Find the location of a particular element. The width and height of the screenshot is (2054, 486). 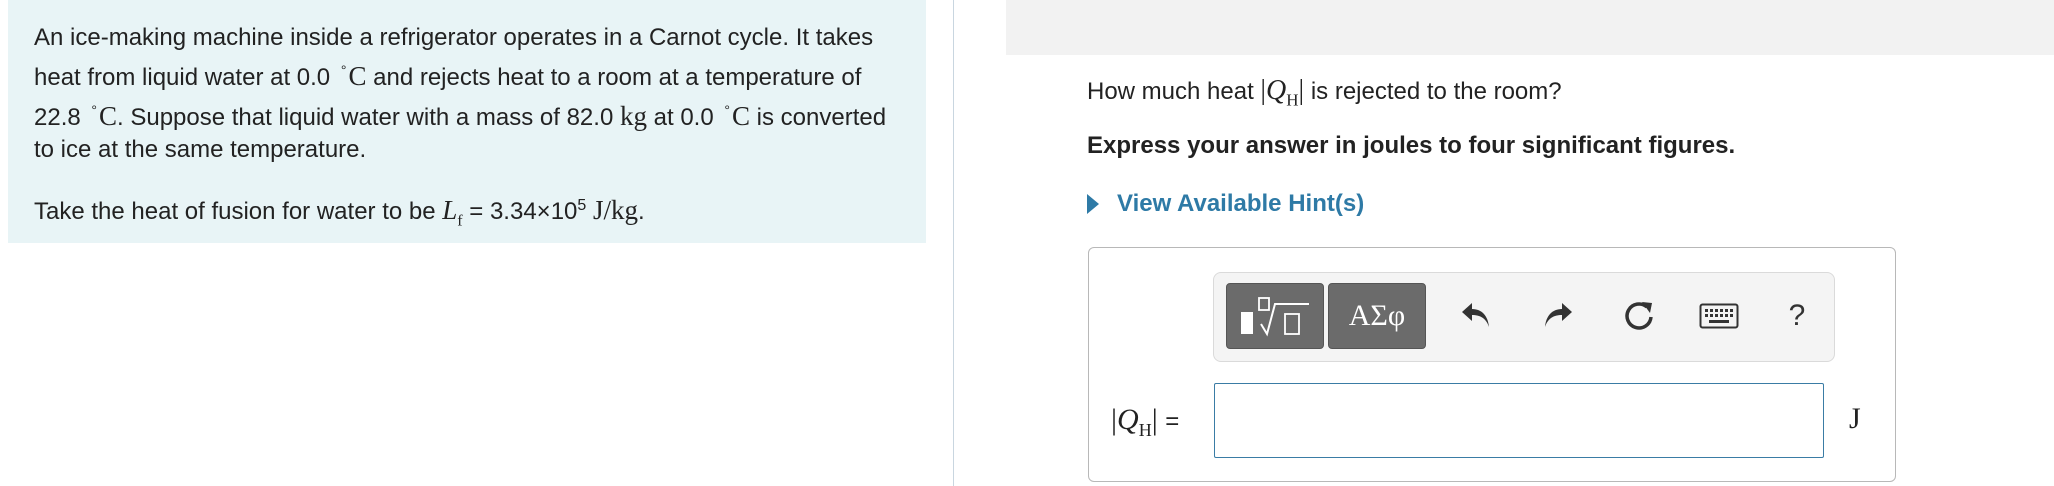

math-toolbar: ΑΣφ ? is located at coordinates (1524, 317).